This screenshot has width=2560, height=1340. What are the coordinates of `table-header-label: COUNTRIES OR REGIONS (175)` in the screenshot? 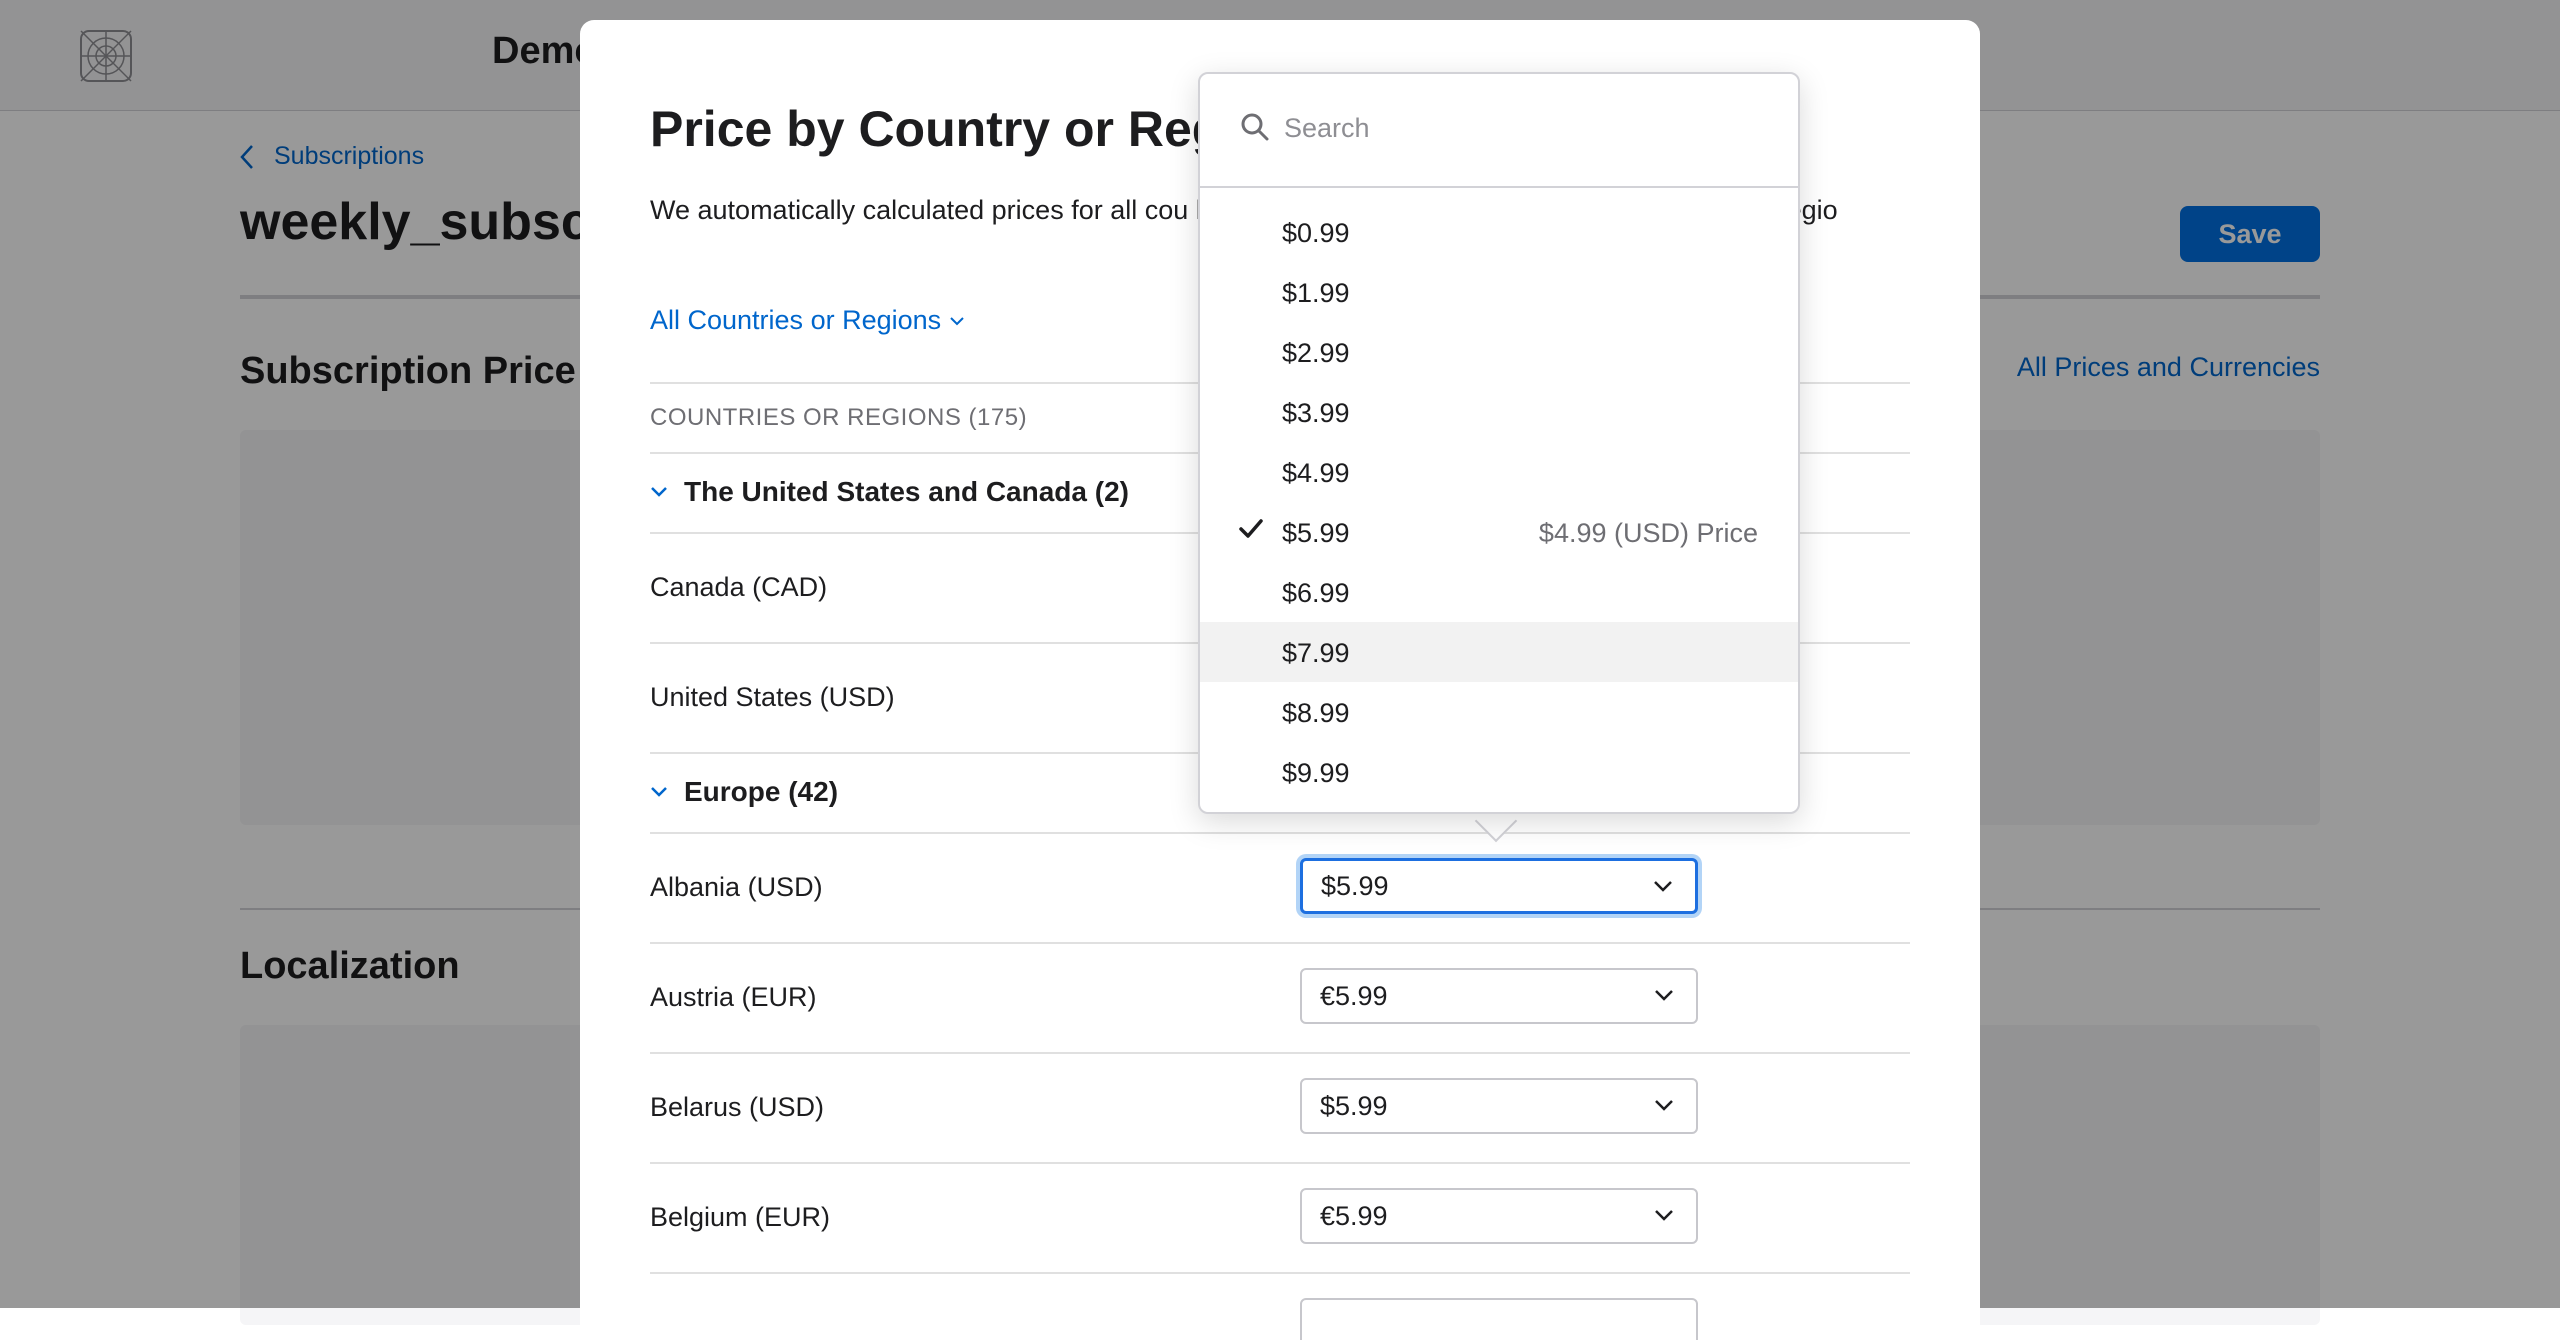 It's located at (839, 417).